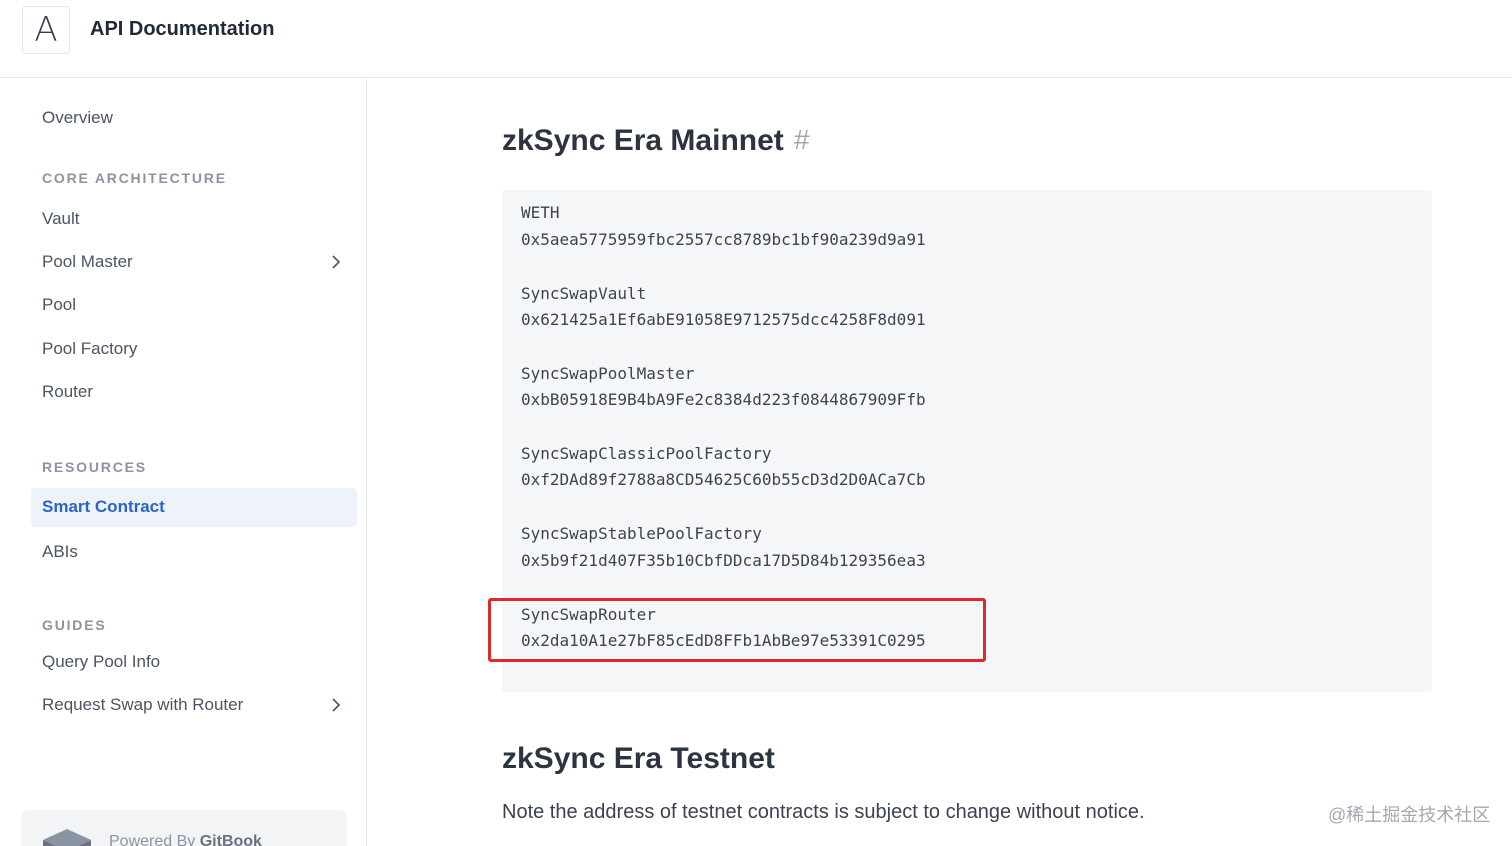 The height and width of the screenshot is (846, 1512). What do you see at coordinates (74, 625) in the screenshot?
I see `sidebar-section-guides: GUIDES` at bounding box center [74, 625].